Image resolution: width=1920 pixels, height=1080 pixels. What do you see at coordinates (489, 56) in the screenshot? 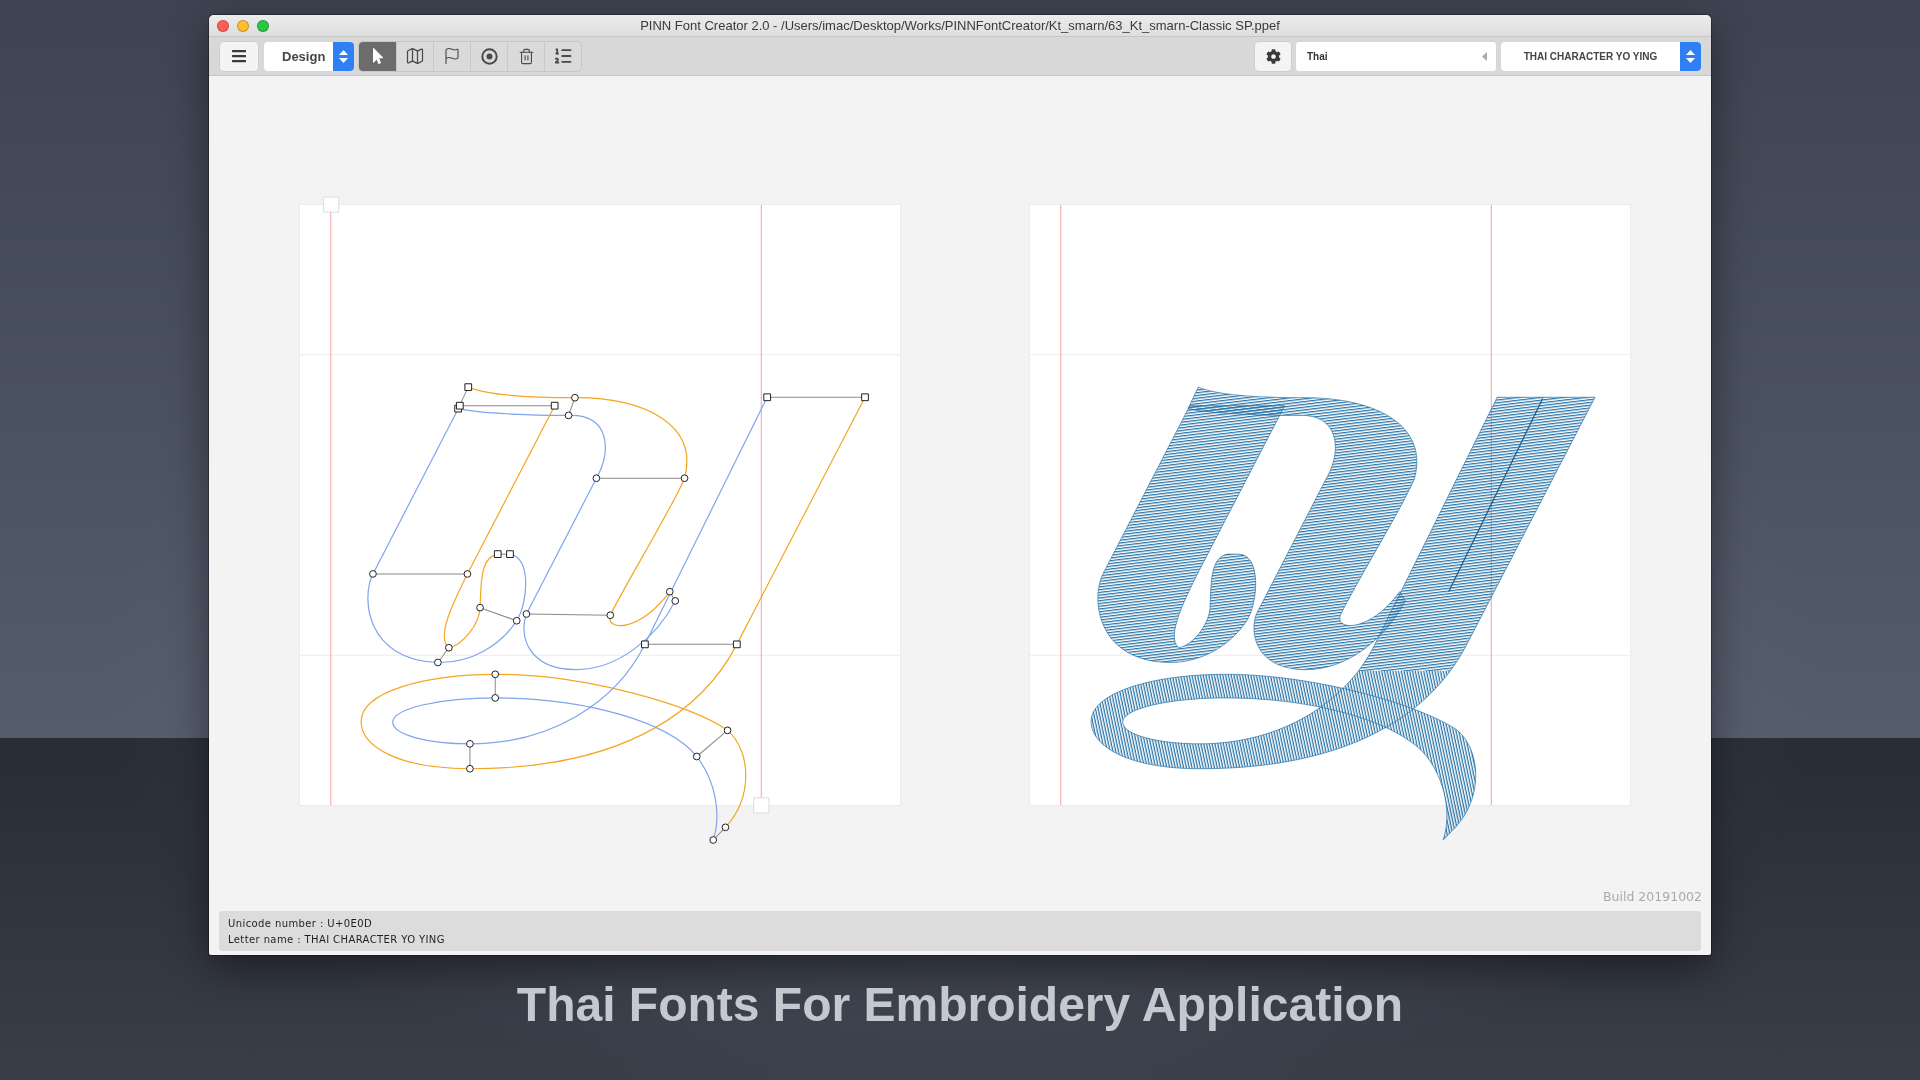
I see `dot-circle-icon` at bounding box center [489, 56].